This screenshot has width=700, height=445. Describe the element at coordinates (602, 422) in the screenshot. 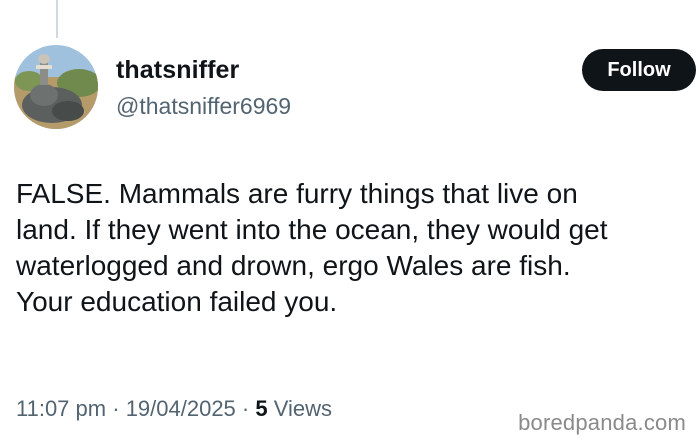

I see `watermark: boredpanda.com` at that location.